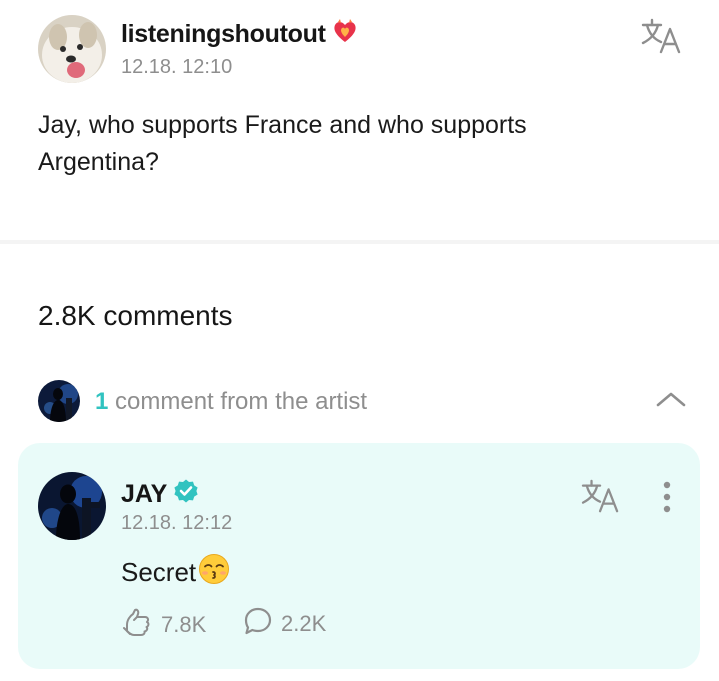 This screenshot has height=681, width=719. Describe the element at coordinates (59, 401) in the screenshot. I see `artist-avatar-small` at that location.